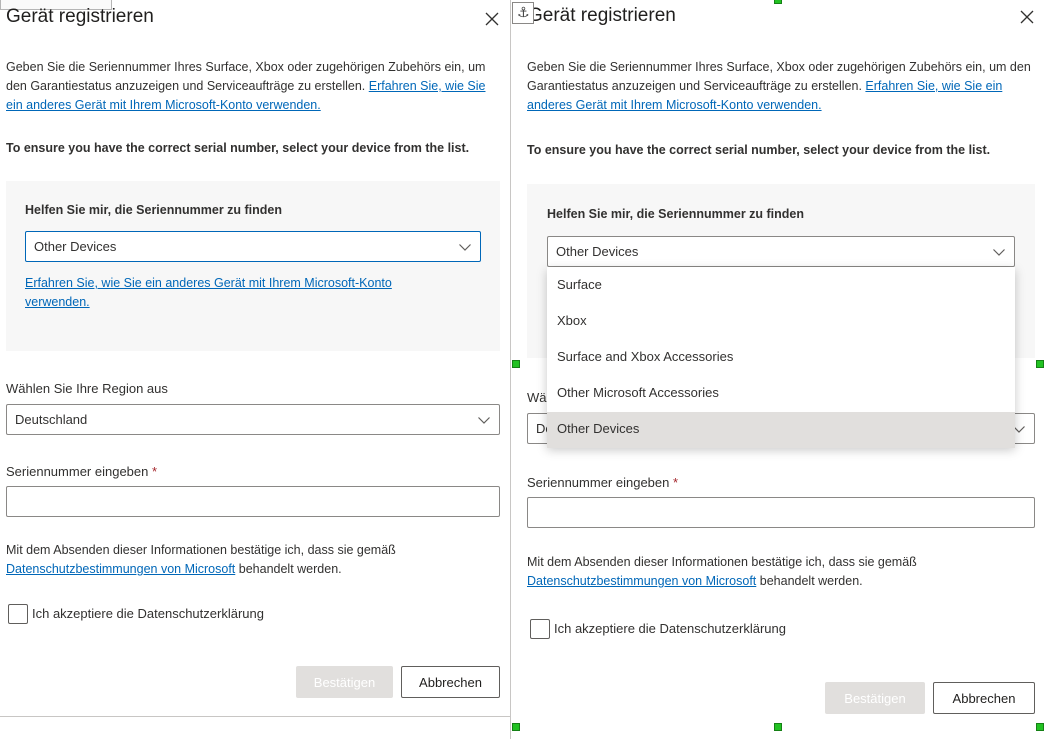  I want to click on region-select: Deutschland, so click(253, 419).